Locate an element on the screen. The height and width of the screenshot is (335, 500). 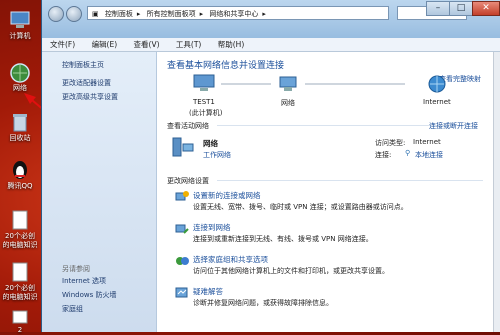
control-panel-icon: ▣ is located at coordinates (95, 14).